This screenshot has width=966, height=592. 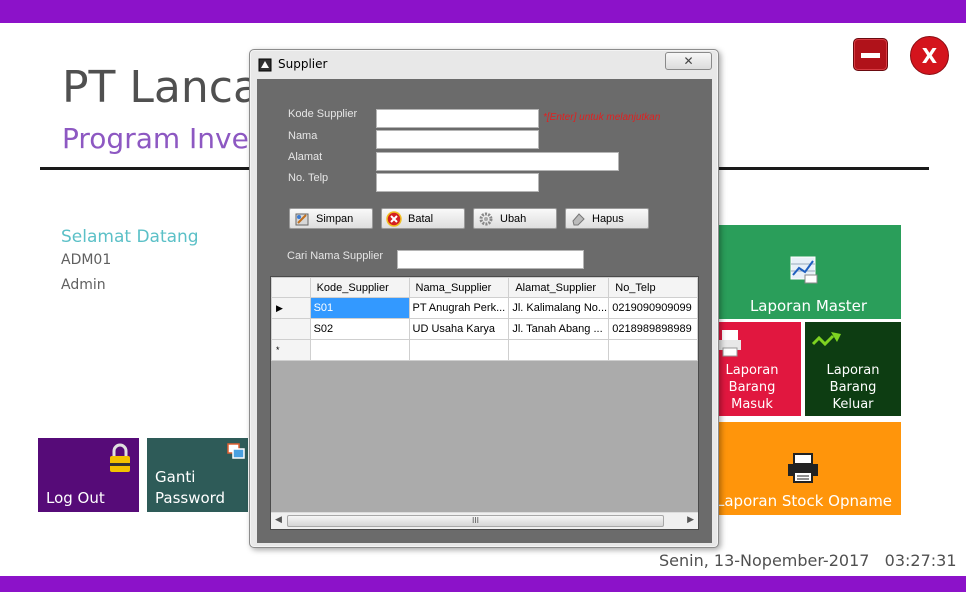 I want to click on no-telp-input, so click(x=457, y=182).